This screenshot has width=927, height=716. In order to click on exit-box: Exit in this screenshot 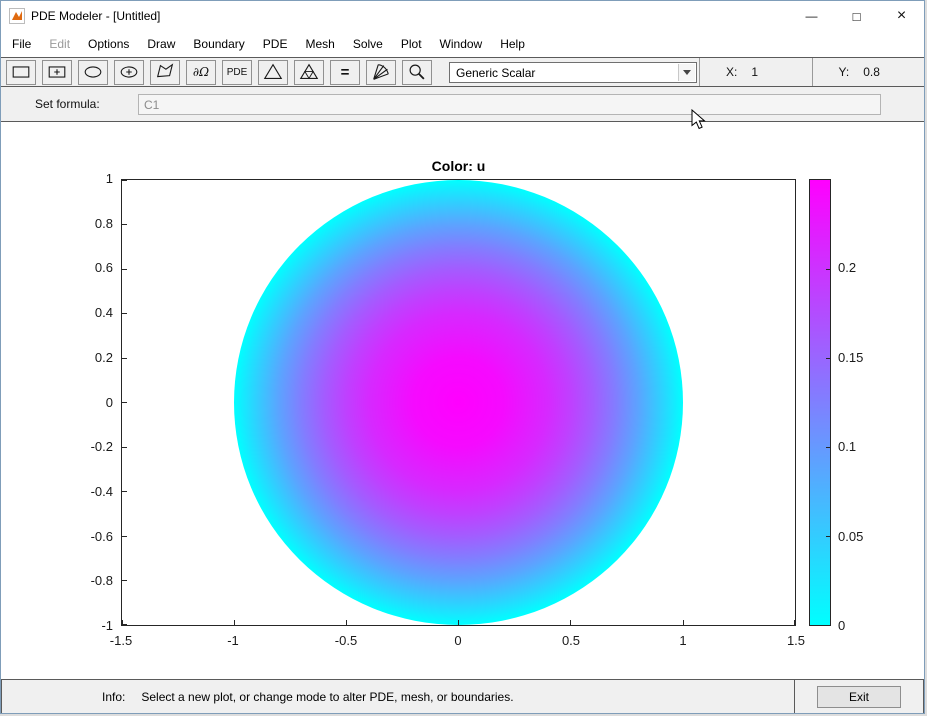, I will do `click(859, 696)`.